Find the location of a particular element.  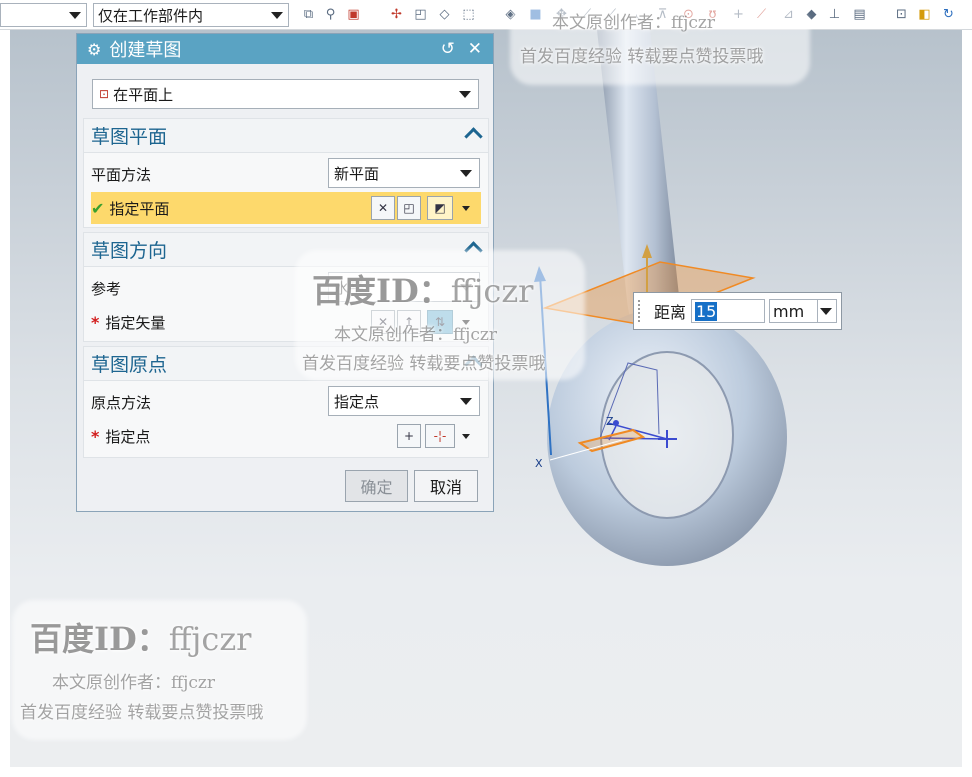

filter-funnel-icon: ⚲ is located at coordinates (330, 14).